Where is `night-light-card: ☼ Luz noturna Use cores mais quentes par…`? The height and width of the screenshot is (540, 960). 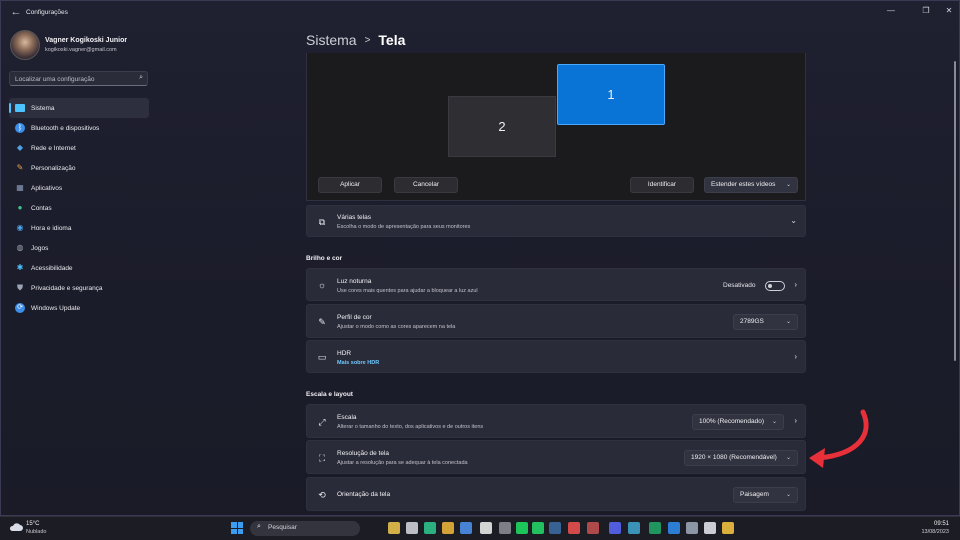 night-light-card: ☼ Luz noturna Use cores mais quentes par… is located at coordinates (556, 284).